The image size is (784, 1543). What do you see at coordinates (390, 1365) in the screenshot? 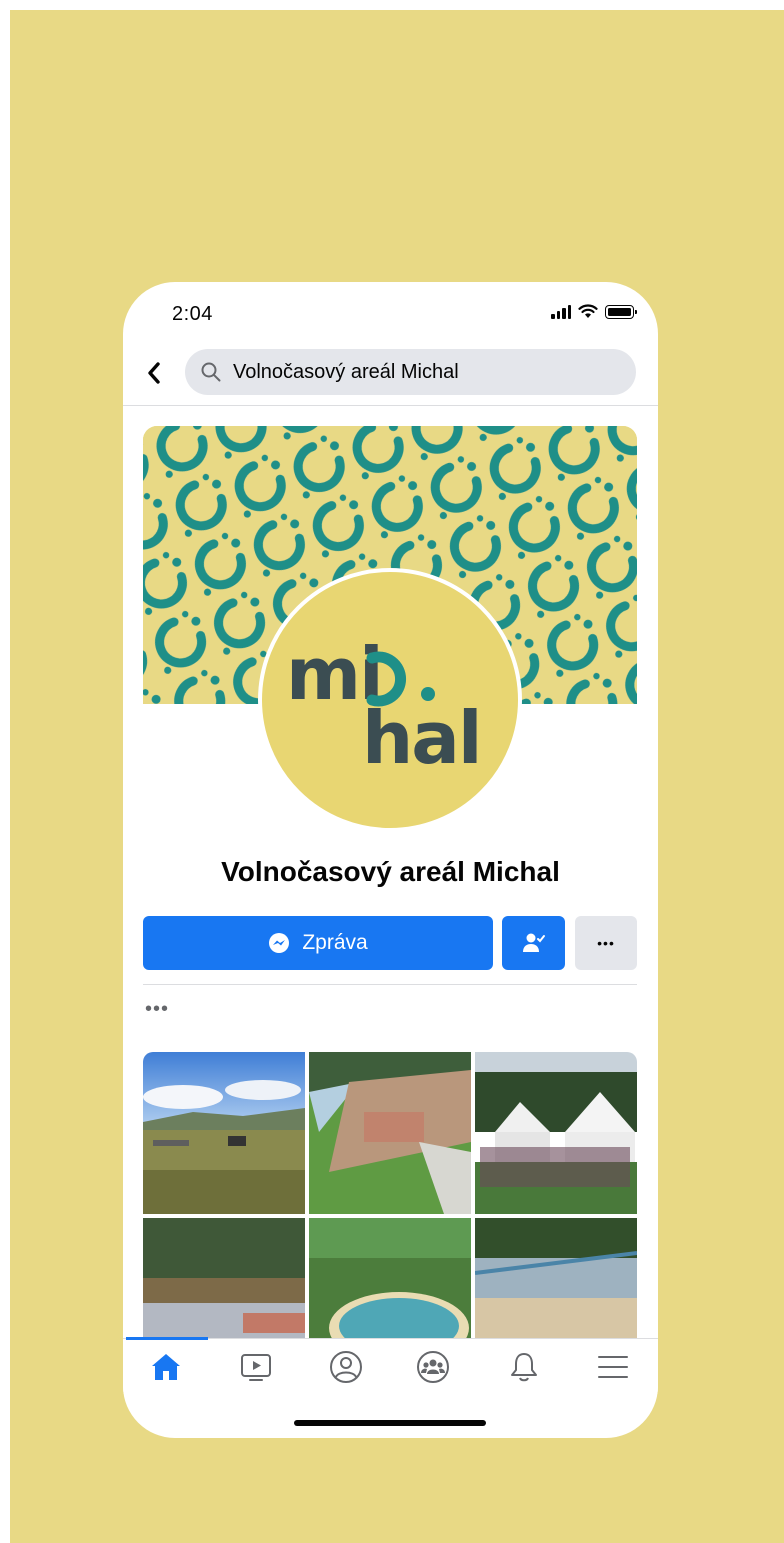
I see `bottom-tab-bar` at bounding box center [390, 1365].